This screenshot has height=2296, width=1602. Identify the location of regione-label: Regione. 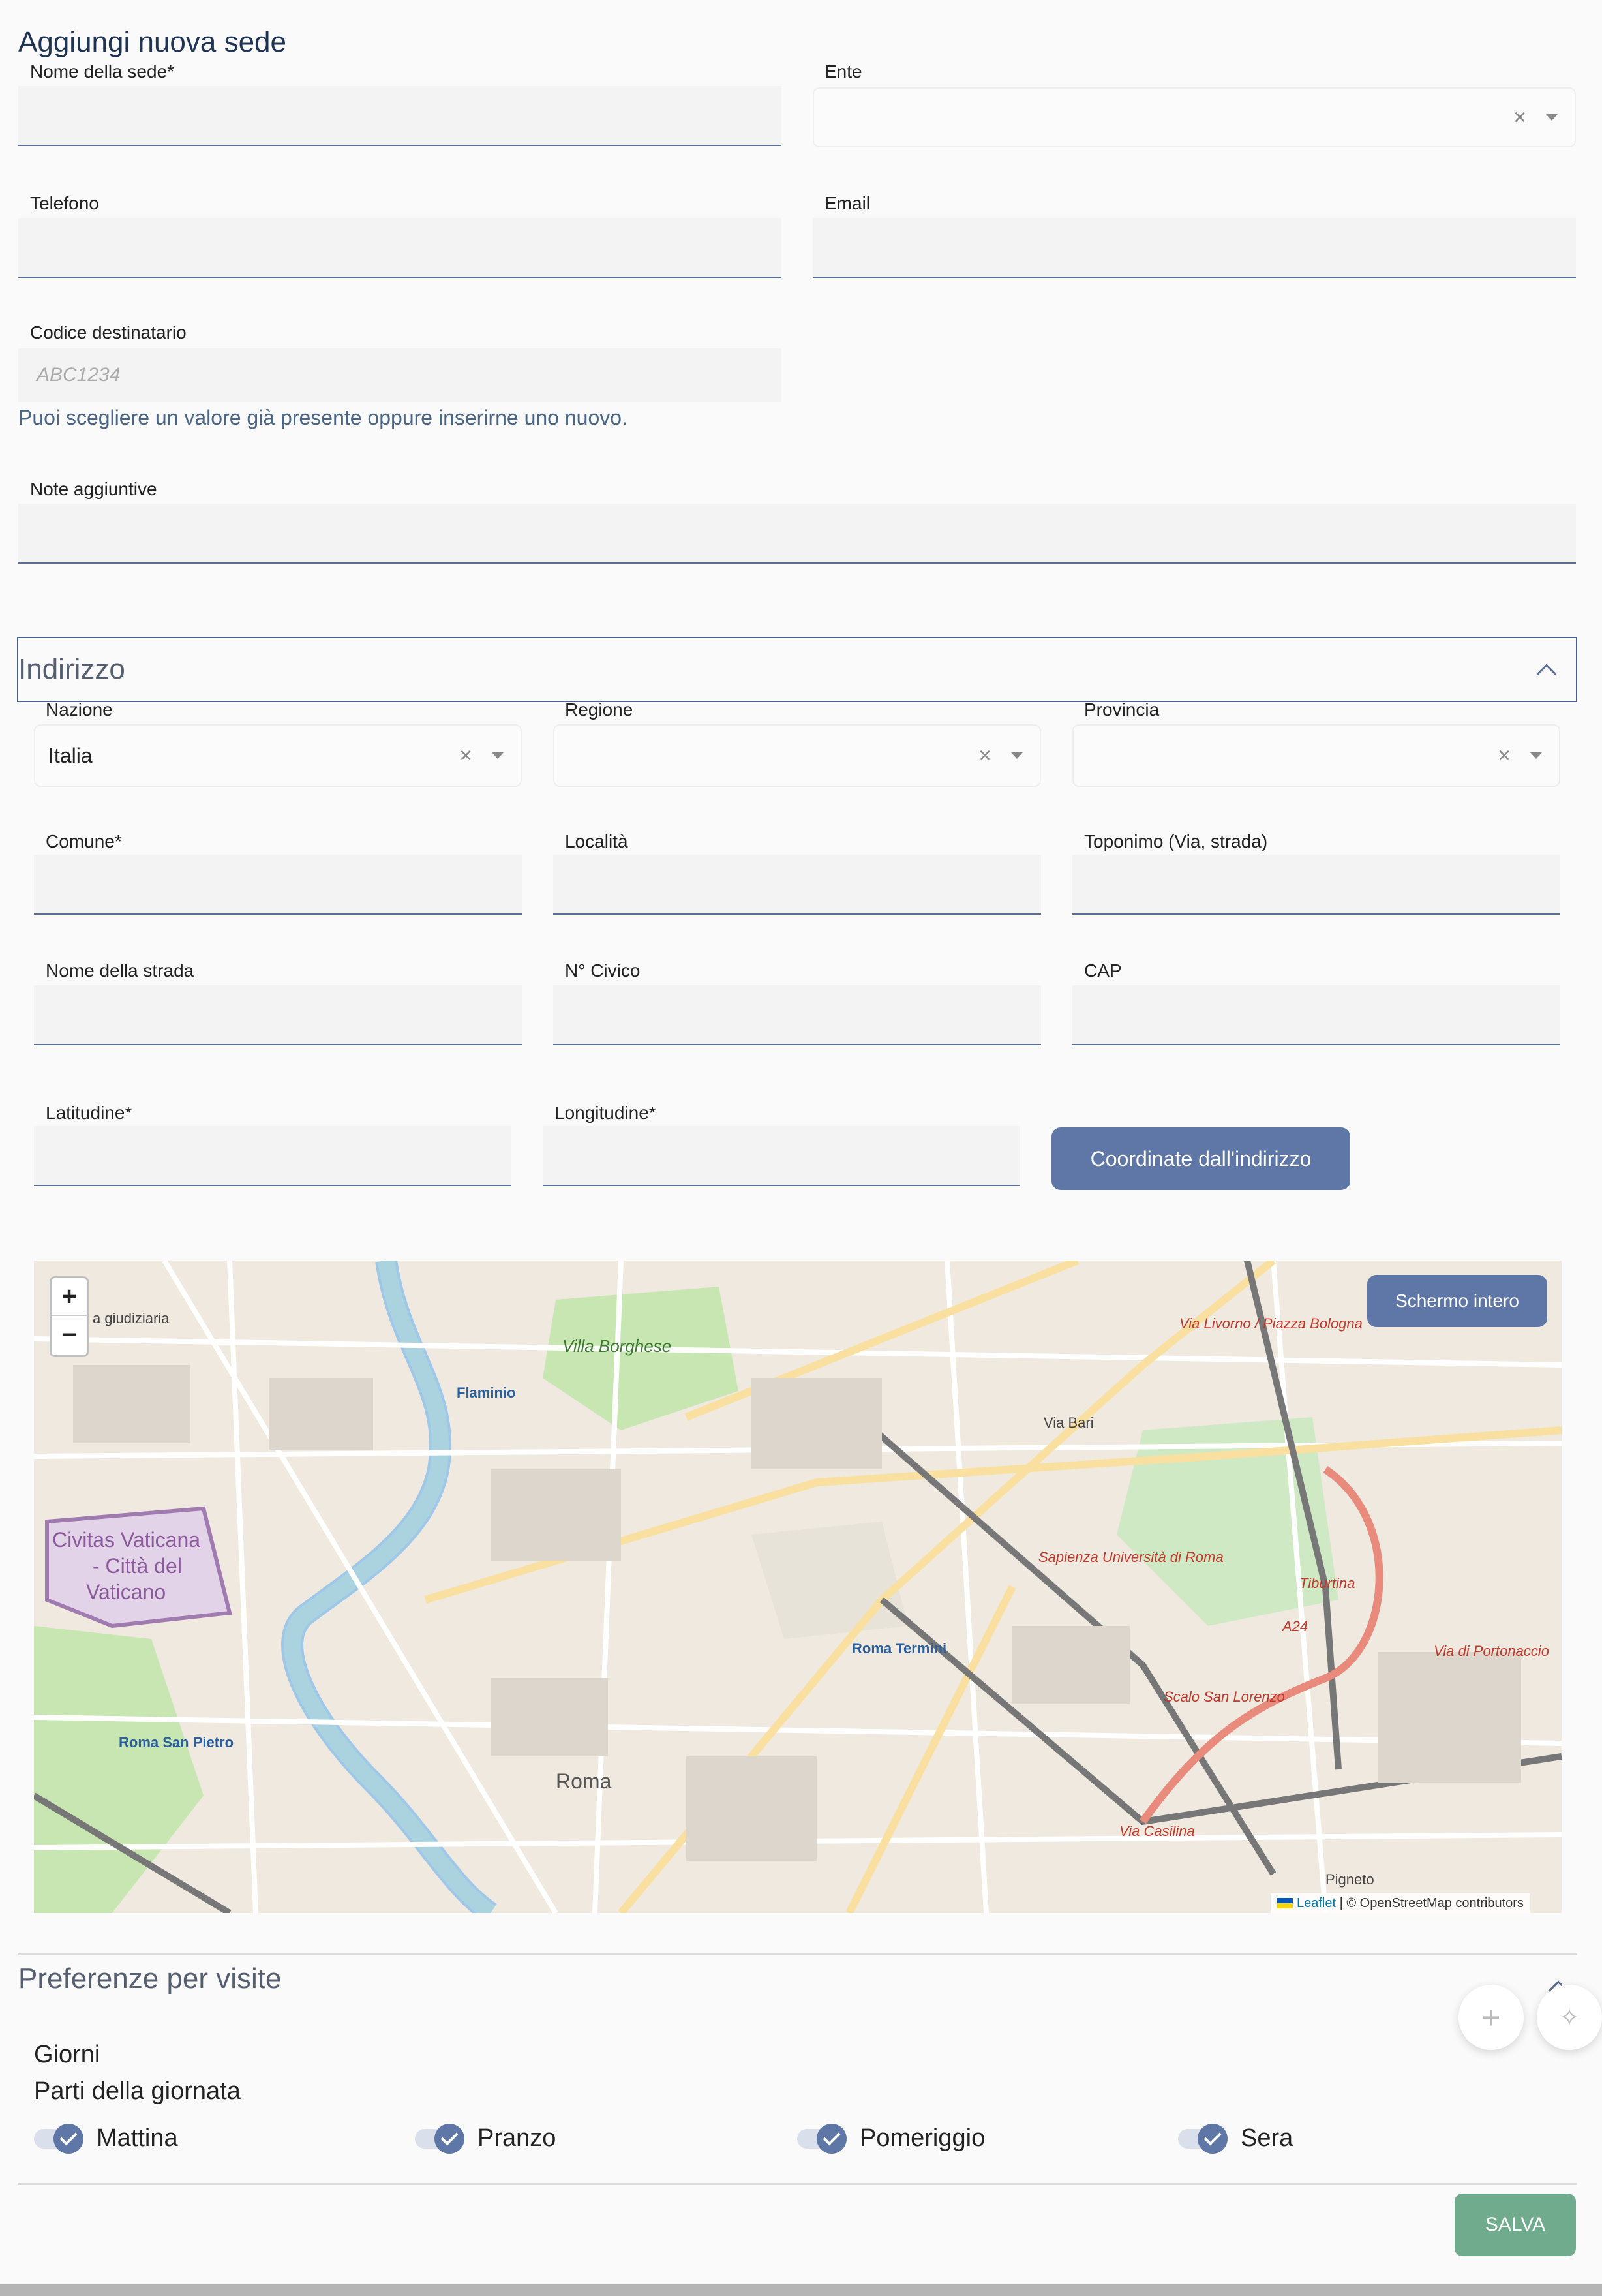
(599, 709).